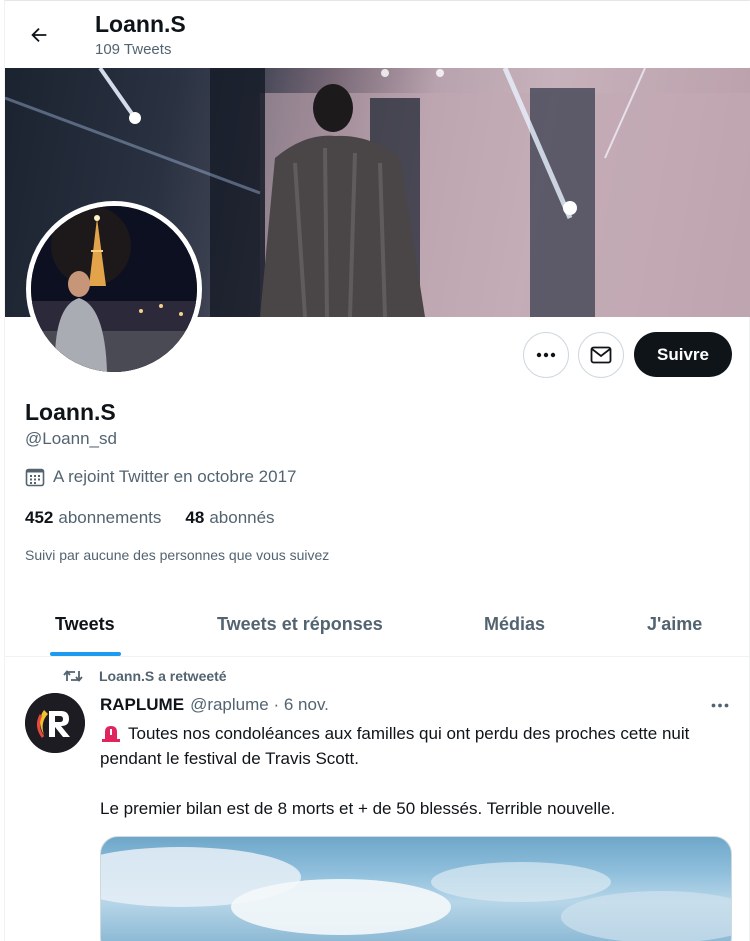 This screenshot has height=941, width=750. What do you see at coordinates (195, 517) in the screenshot?
I see `followers-count: 48` at bounding box center [195, 517].